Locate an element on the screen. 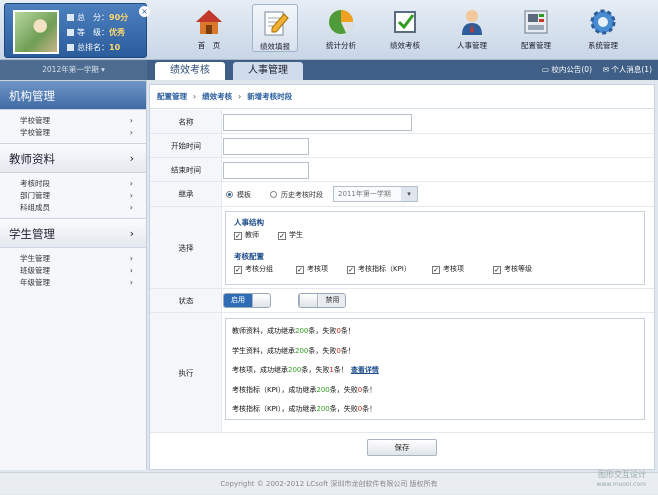 This screenshot has height=495, width=658. semester-selector: 2012年第一学期 ▾ is located at coordinates (73, 70).